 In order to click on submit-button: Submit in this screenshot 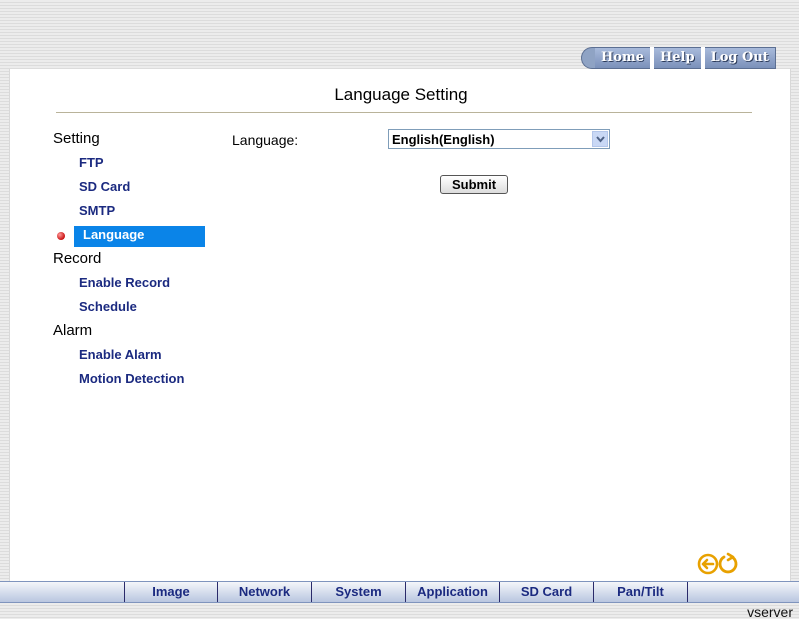, I will do `click(474, 184)`.